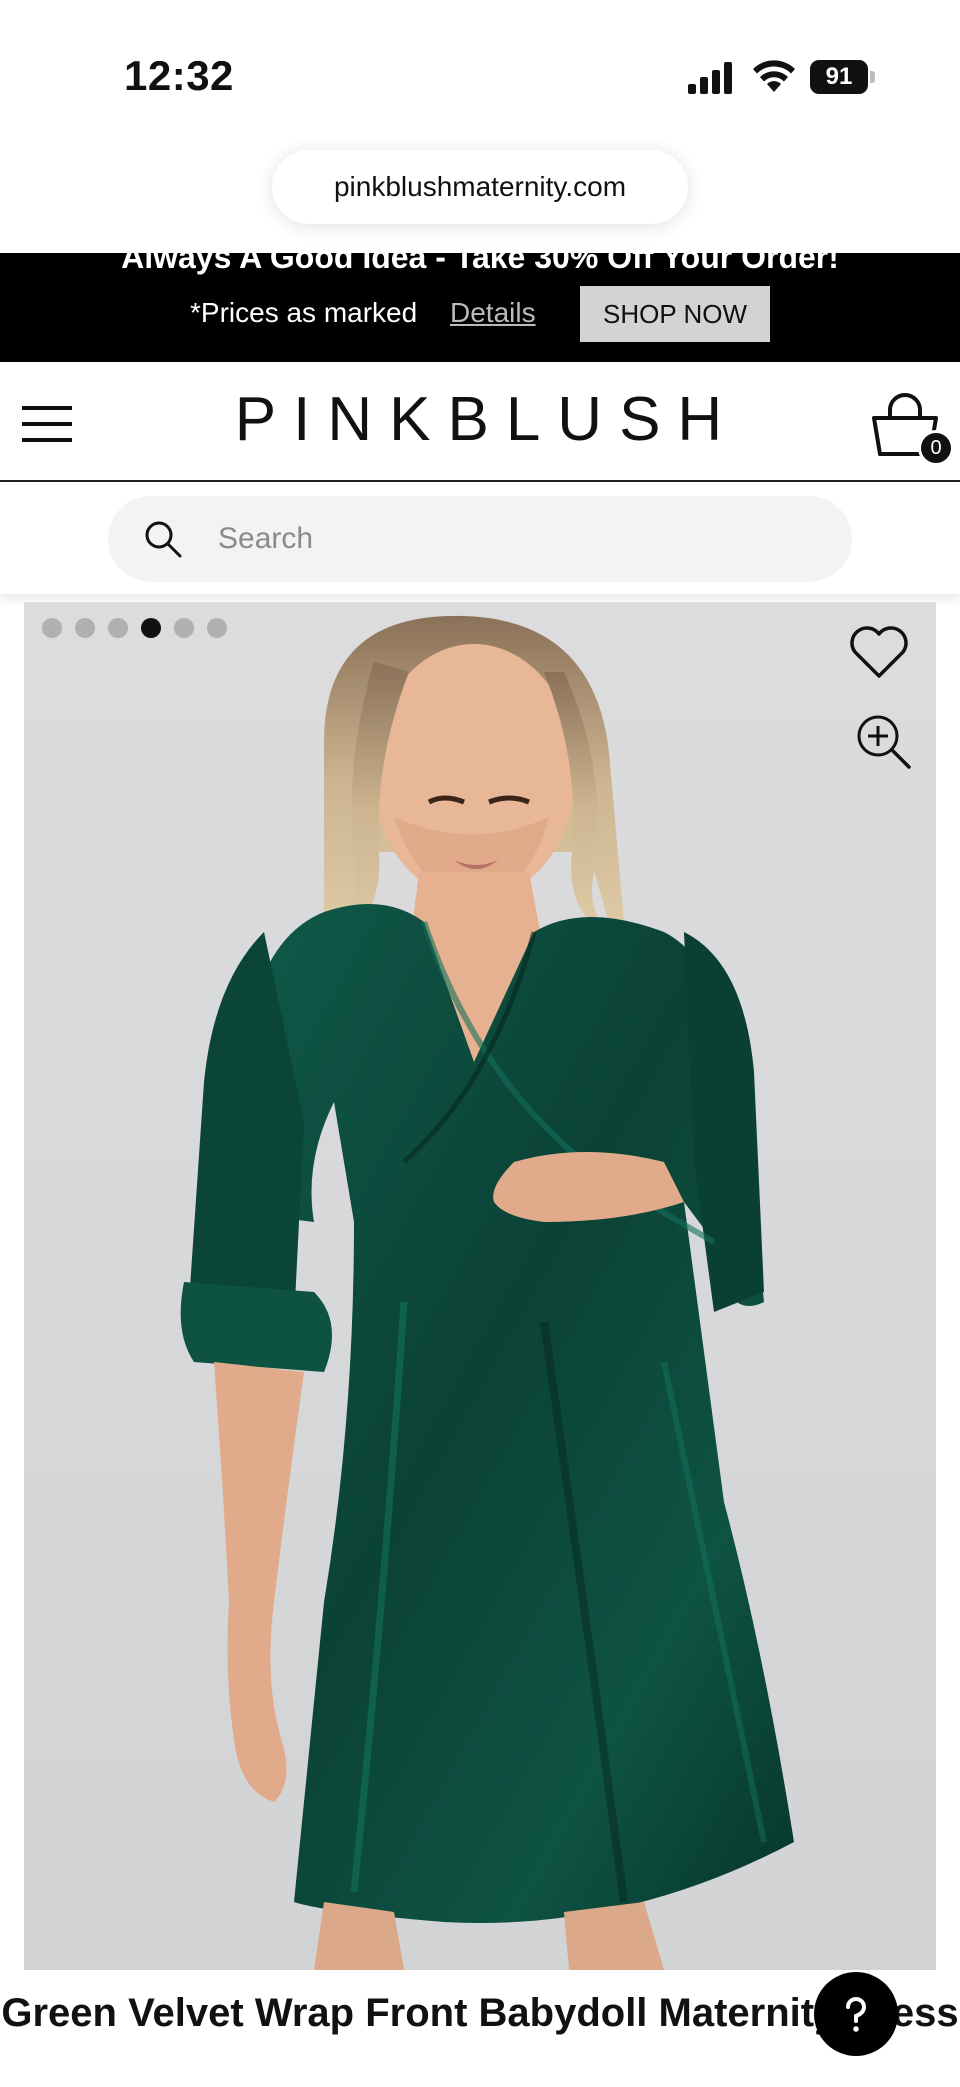 The image size is (960, 2087). I want to click on site-logo: PINKBLUSH, so click(480, 419).